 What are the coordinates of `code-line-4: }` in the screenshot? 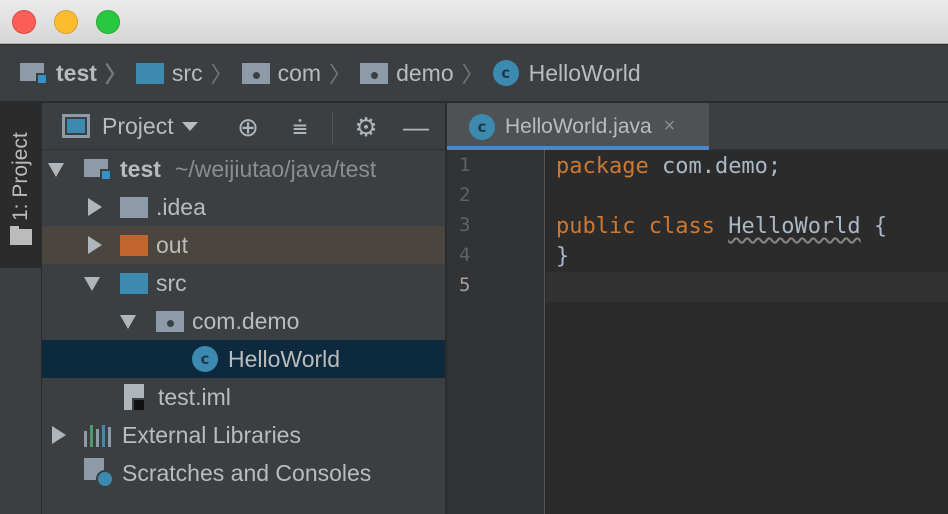 It's located at (747, 257).